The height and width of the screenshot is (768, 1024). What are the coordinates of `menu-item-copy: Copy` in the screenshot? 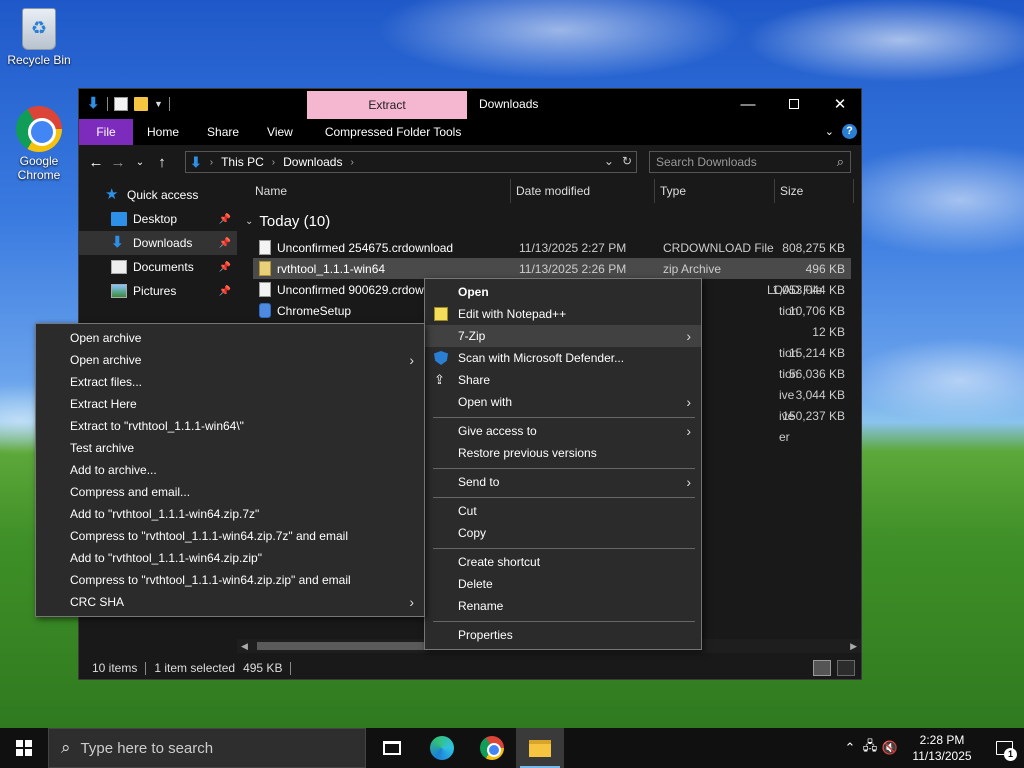 It's located at (563, 533).